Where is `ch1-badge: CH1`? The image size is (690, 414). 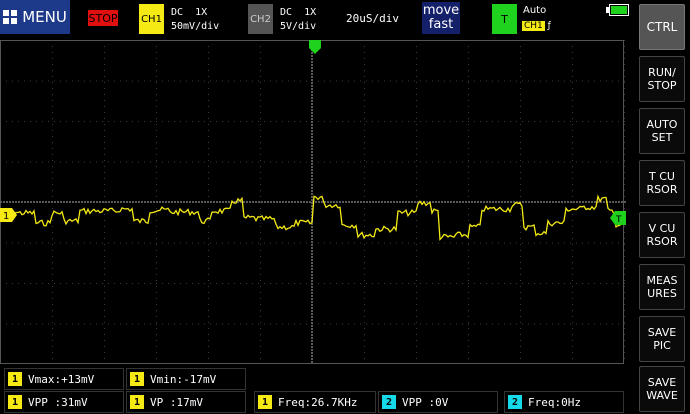 ch1-badge: CH1 is located at coordinates (151, 19).